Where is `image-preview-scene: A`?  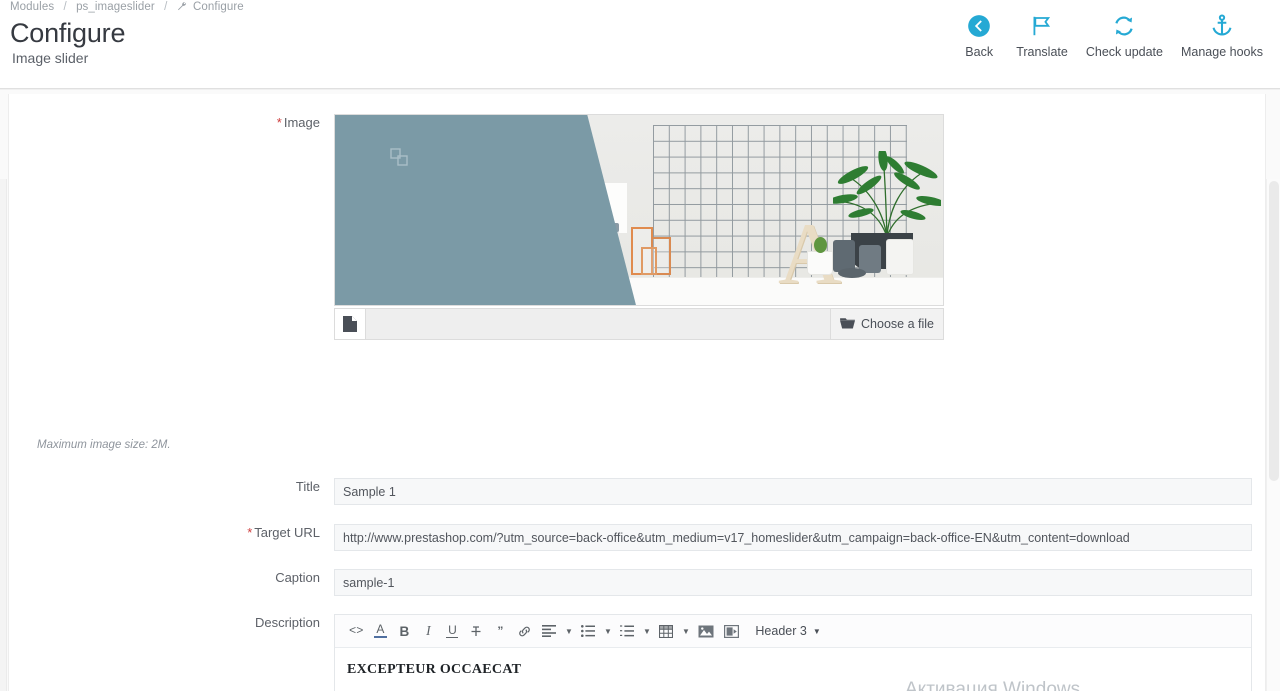
image-preview-scene: A is located at coordinates (639, 210).